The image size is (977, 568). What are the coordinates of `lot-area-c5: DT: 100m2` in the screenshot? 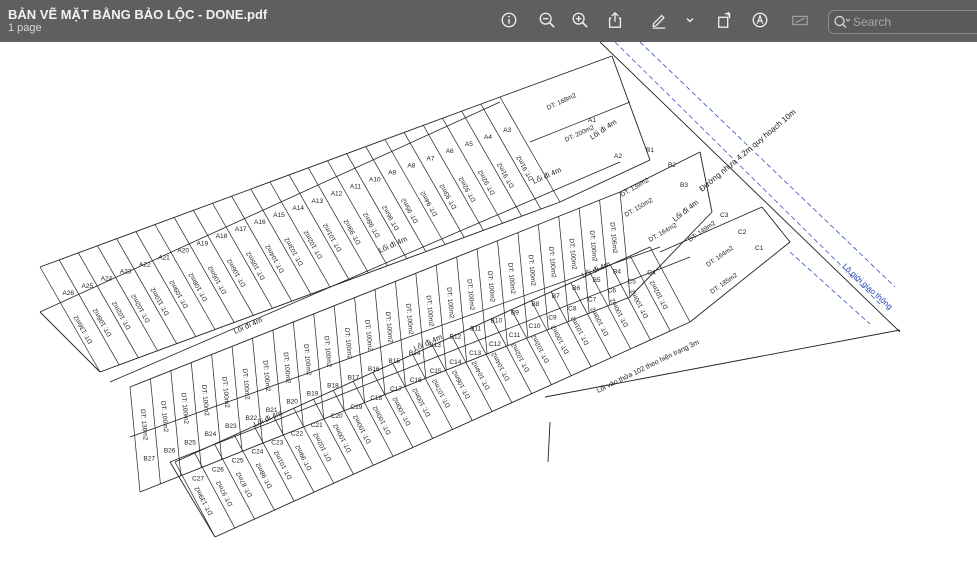 It's located at (639, 303).